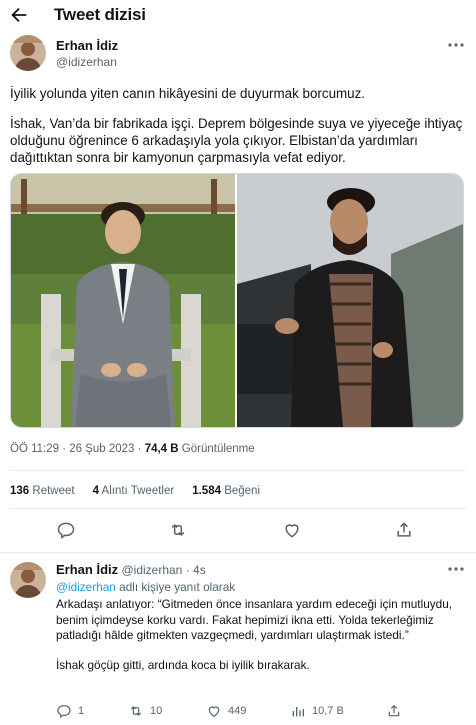 This screenshot has width=476, height=725. What do you see at coordinates (86, 62) in the screenshot?
I see `author-handle: @idizerhan` at bounding box center [86, 62].